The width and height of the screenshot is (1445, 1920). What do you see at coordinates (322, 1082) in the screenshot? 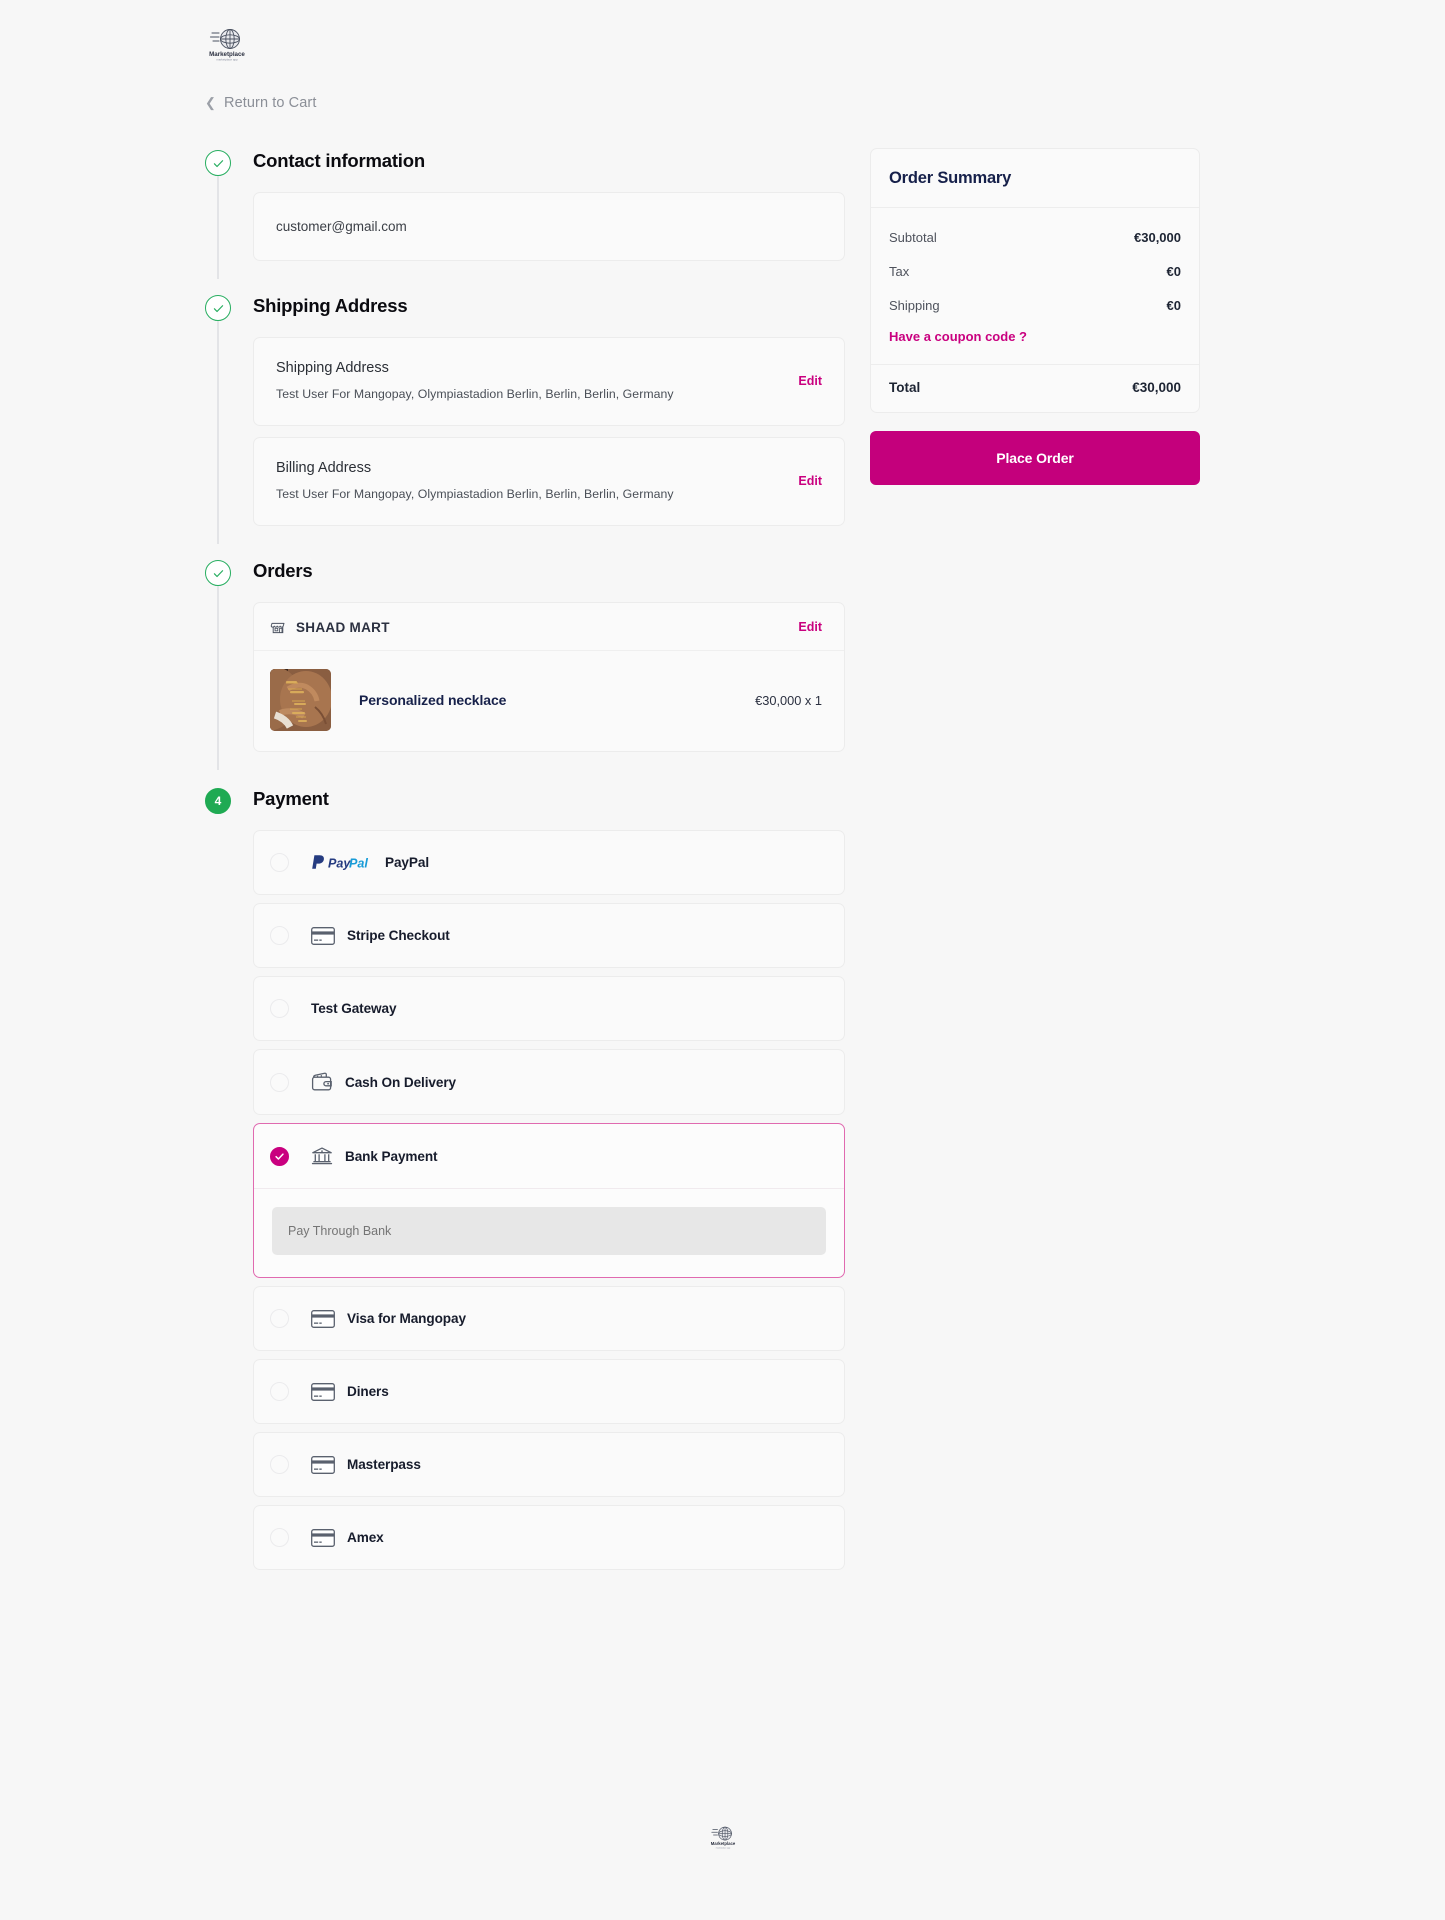
I see `wallet-icon` at bounding box center [322, 1082].